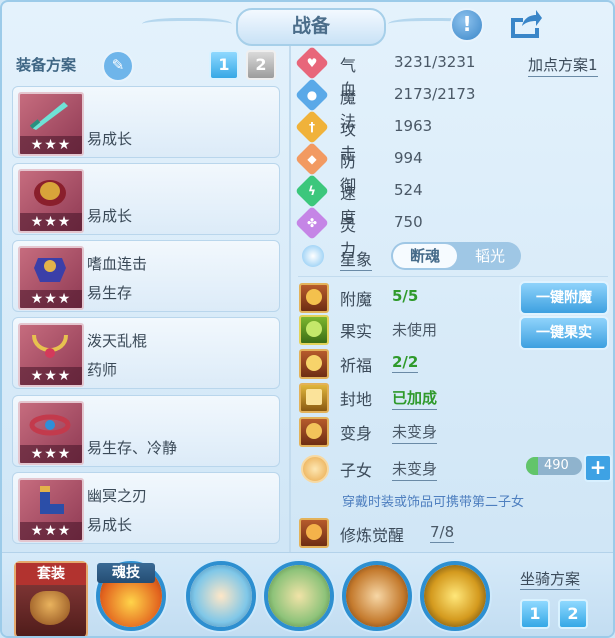 This screenshot has height=638, width=615. Describe the element at coordinates (312, 159) in the screenshot. I see `shield-glyph: ◆` at that location.